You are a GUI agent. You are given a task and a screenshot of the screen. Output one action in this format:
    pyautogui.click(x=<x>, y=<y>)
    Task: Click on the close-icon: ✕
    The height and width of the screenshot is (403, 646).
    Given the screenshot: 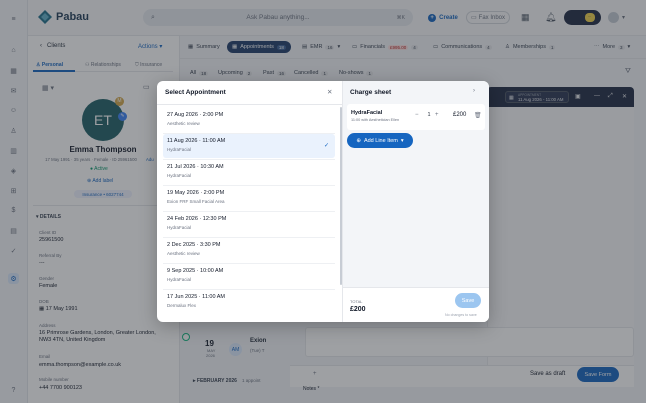 What is the action you would take?
    pyautogui.click(x=329, y=92)
    